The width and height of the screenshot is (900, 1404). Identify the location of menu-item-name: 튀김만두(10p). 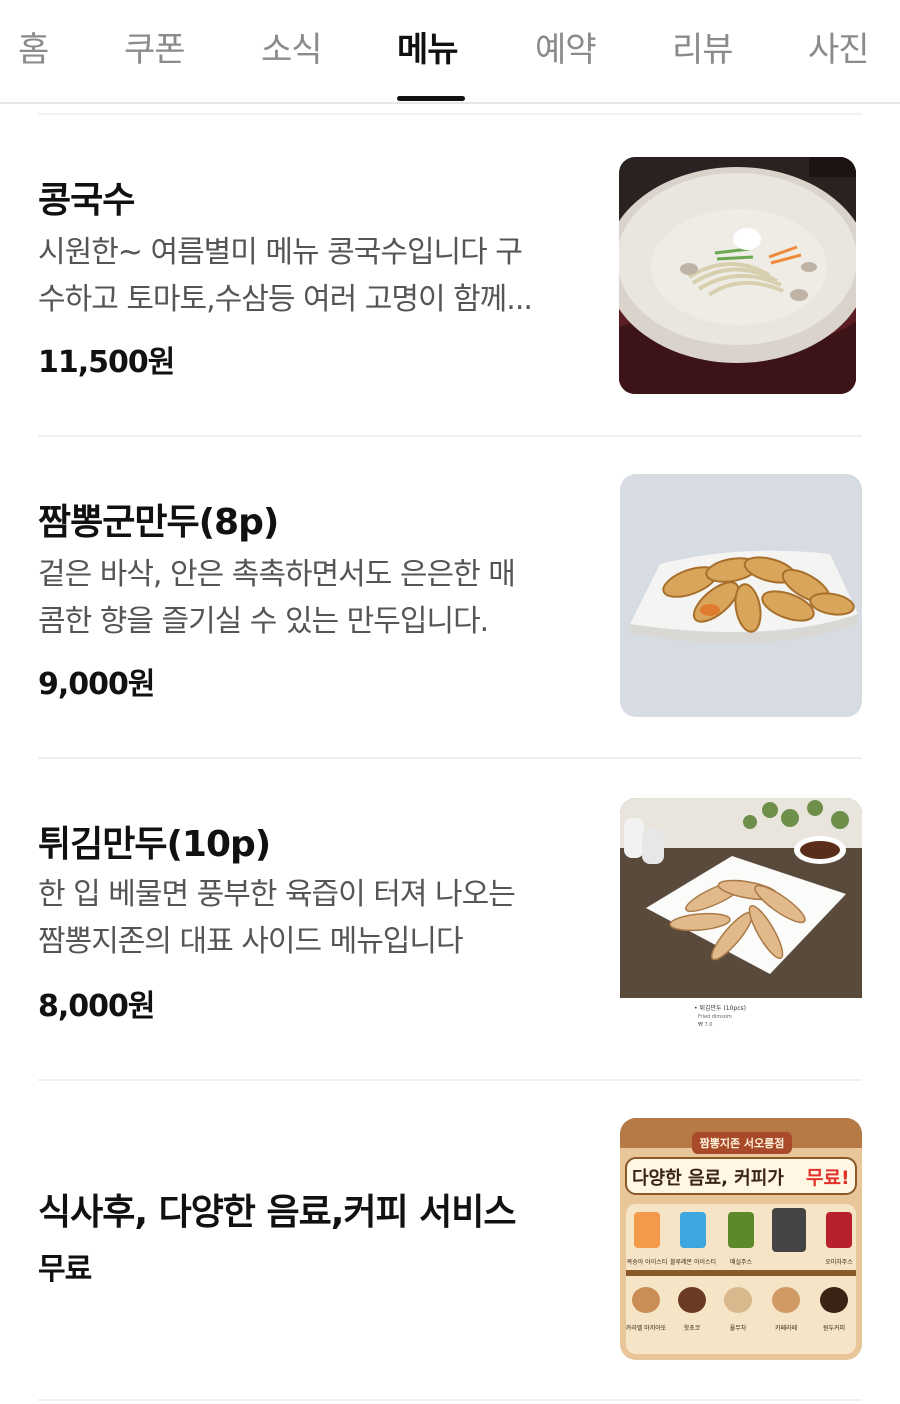
(154, 844).